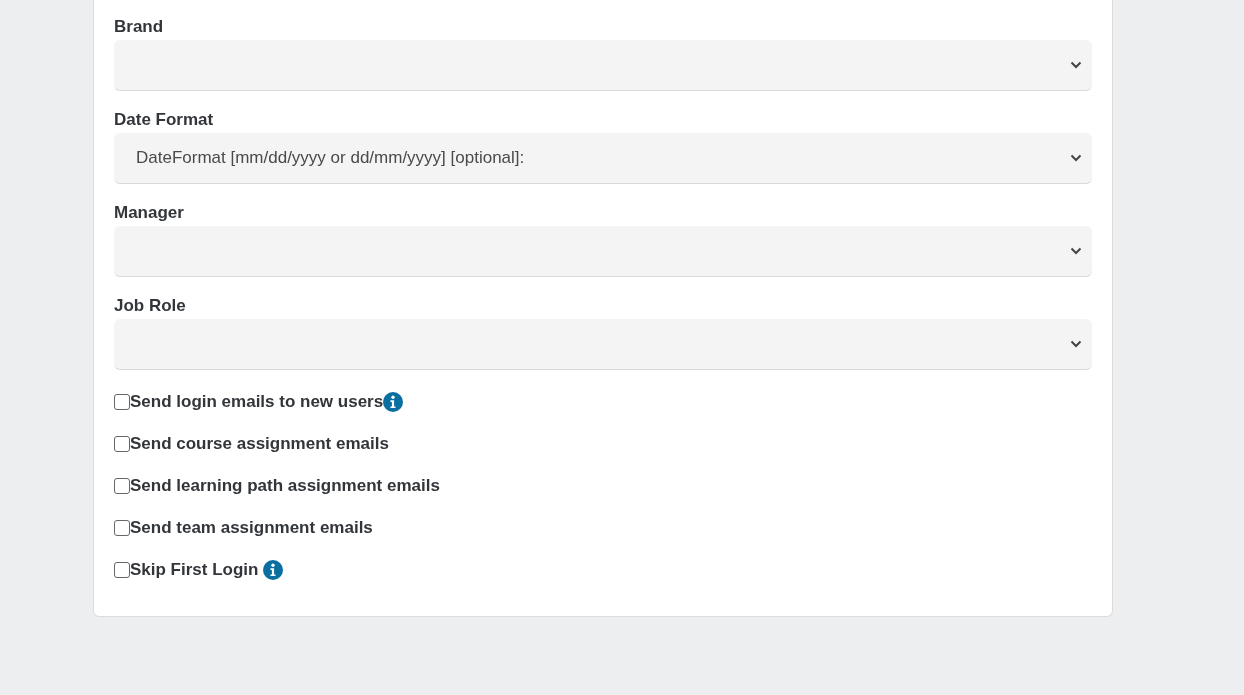  I want to click on checkbox-label: Skip First Login, so click(194, 570).